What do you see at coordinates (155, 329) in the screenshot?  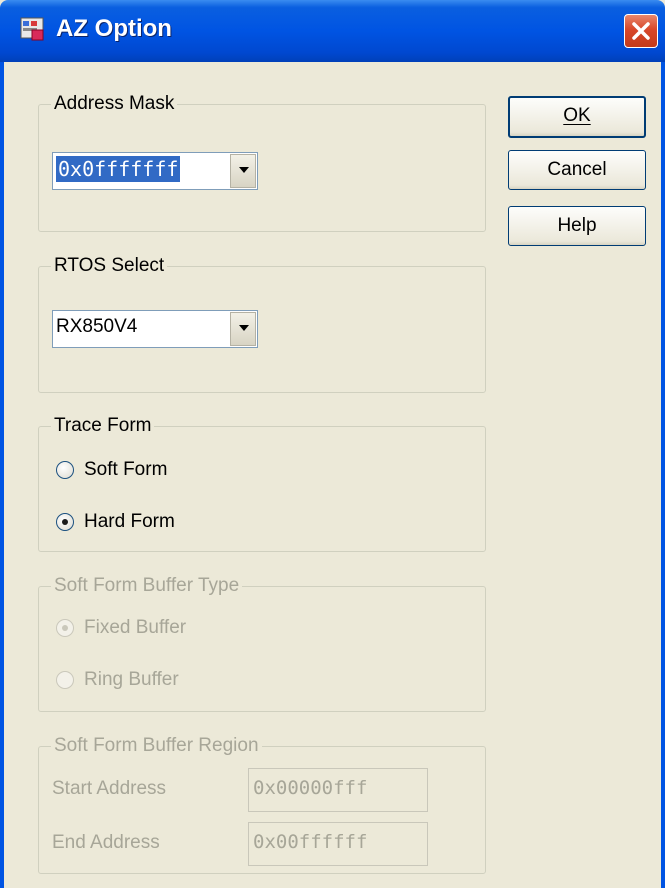 I see `rtos-select-combo: RX850V4` at bounding box center [155, 329].